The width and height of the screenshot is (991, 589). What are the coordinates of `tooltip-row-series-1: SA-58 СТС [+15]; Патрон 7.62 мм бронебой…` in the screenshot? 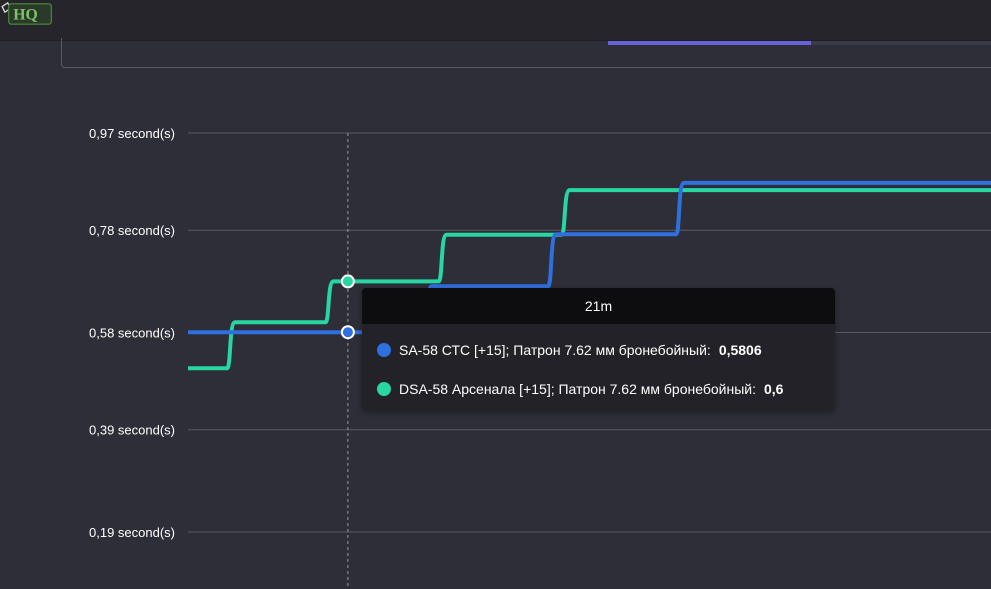 It's located at (569, 350).